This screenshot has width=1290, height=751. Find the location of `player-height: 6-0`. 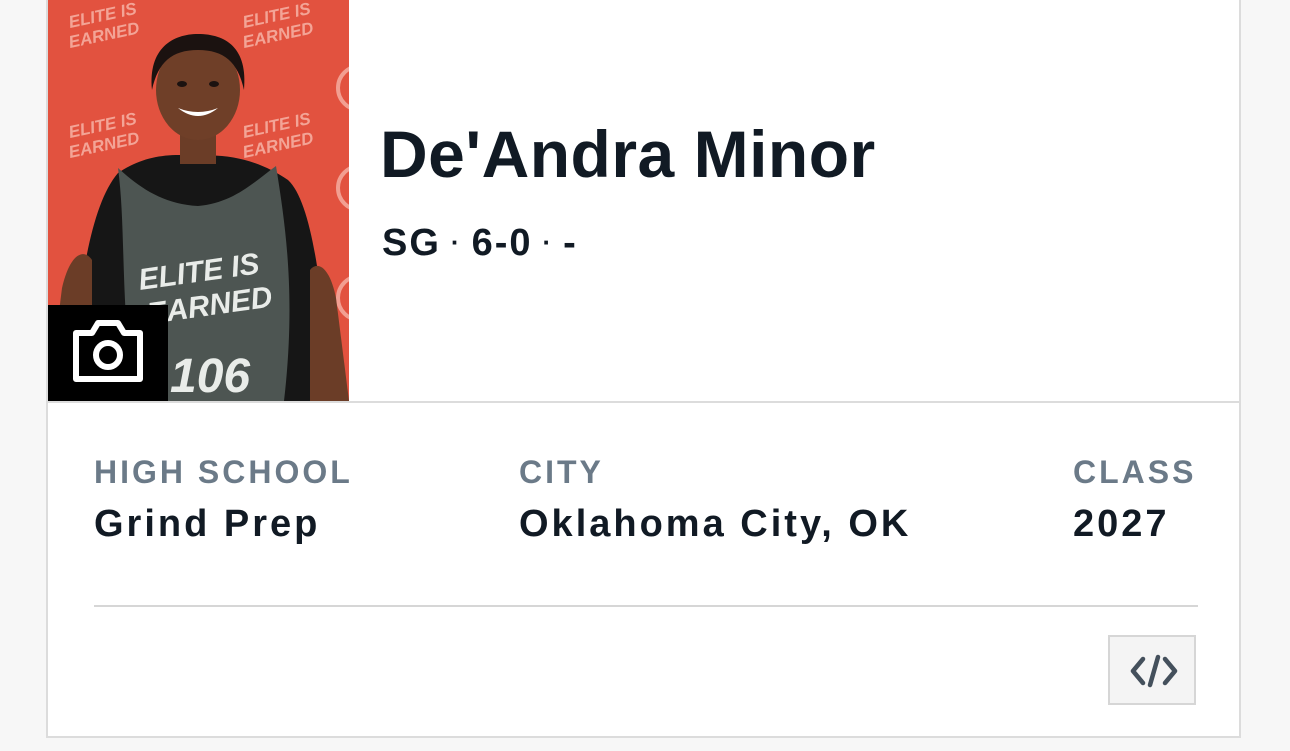

player-height: 6-0 is located at coordinates (502, 243).